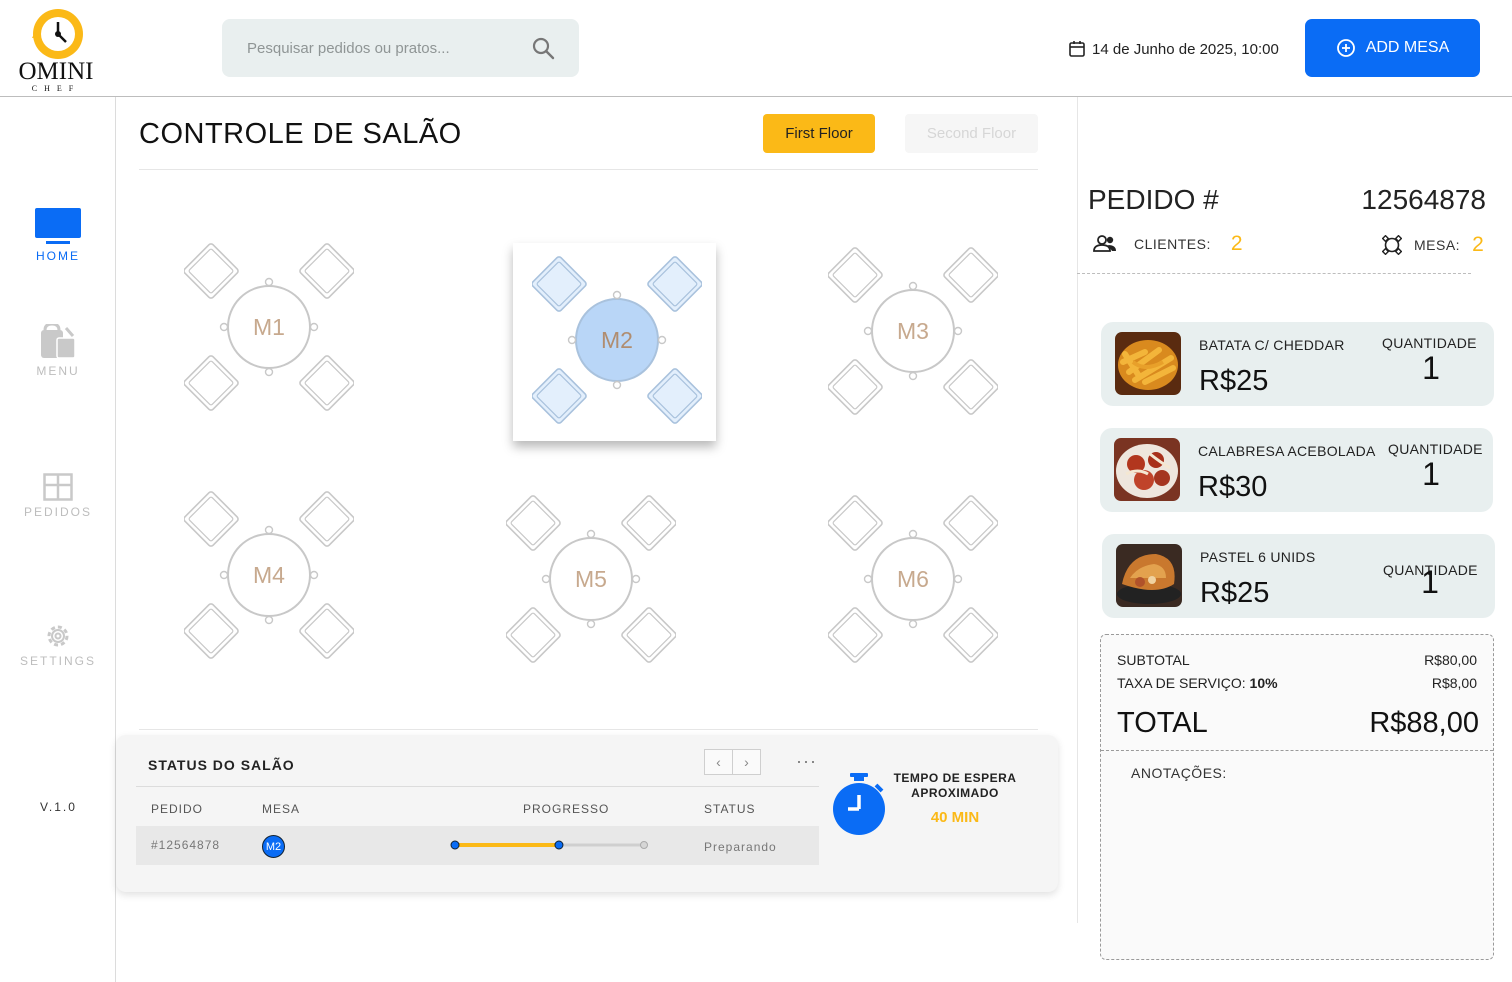 This screenshot has width=1512, height=982. Describe the element at coordinates (1296, 470) in the screenshot. I see `order-item: CALABRESA ACEBOLADA R$30 QUANTIDADE 1` at that location.